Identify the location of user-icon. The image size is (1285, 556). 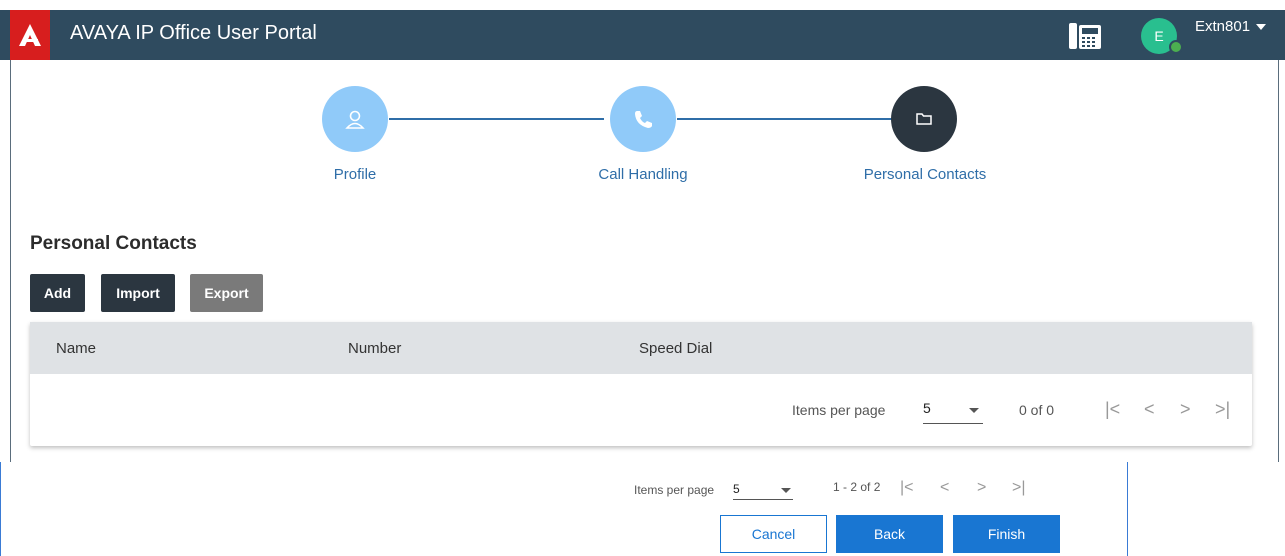
(355, 119).